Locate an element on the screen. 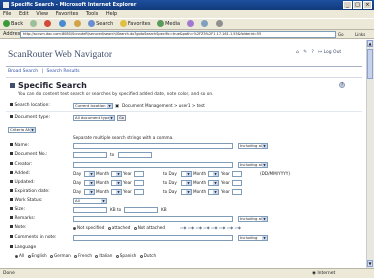 The width and height of the screenshot is (374, 278). added-month-select: ▼ is located at coordinates (116, 174).